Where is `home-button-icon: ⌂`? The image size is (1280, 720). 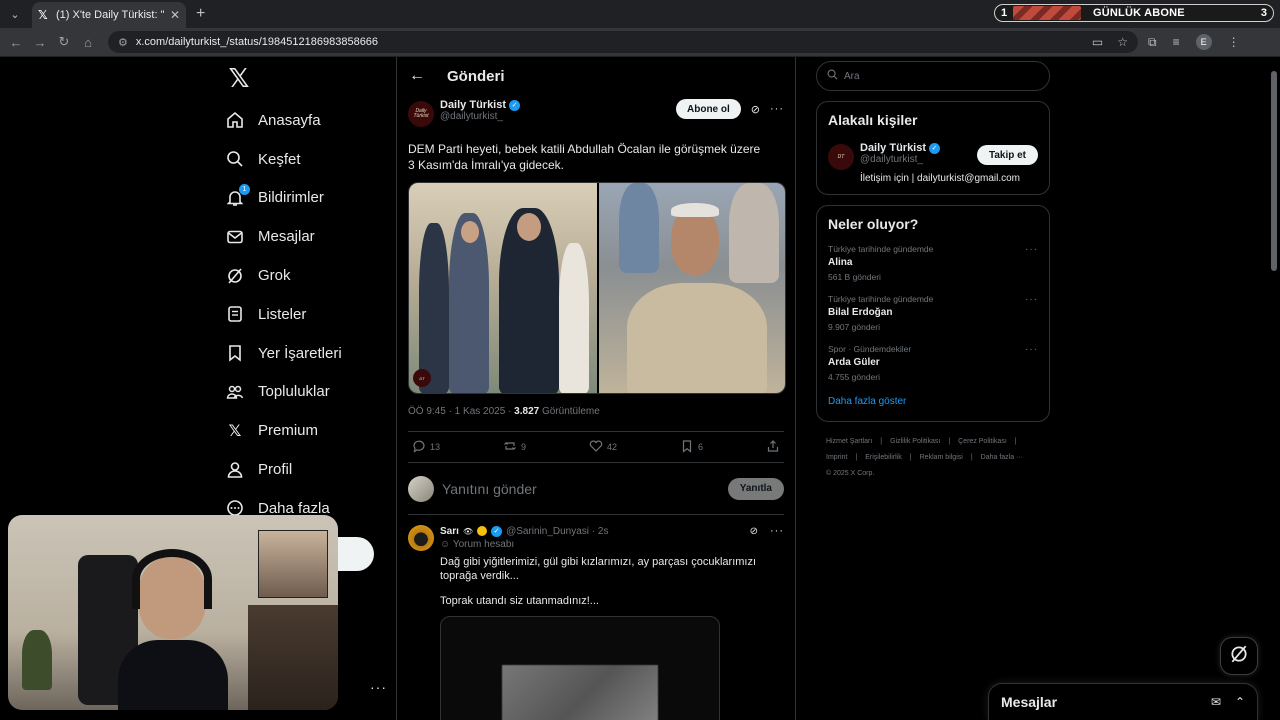 home-button-icon: ⌂ is located at coordinates (88, 42).